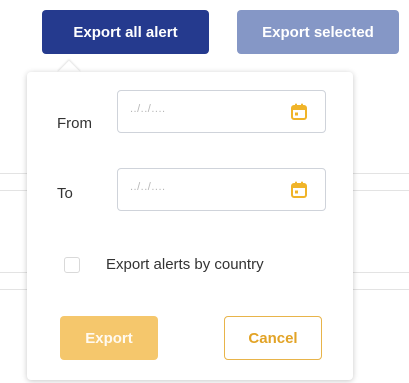 Image resolution: width=409 pixels, height=383 pixels. I want to click on export-selected-button: Export selected, so click(318, 32).